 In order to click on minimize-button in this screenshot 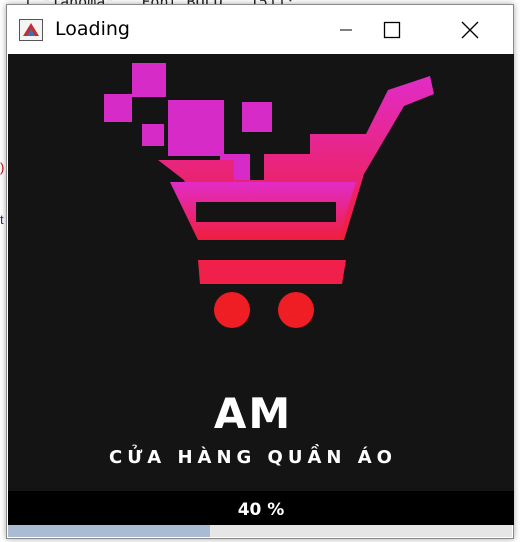, I will do `click(346, 29)`.